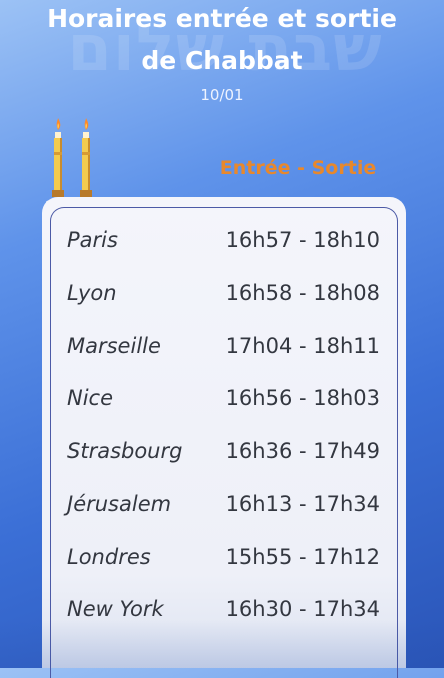 This screenshot has width=444, height=678. I want to click on shabbat-times: 16h36 - 17h49, so click(302, 451).